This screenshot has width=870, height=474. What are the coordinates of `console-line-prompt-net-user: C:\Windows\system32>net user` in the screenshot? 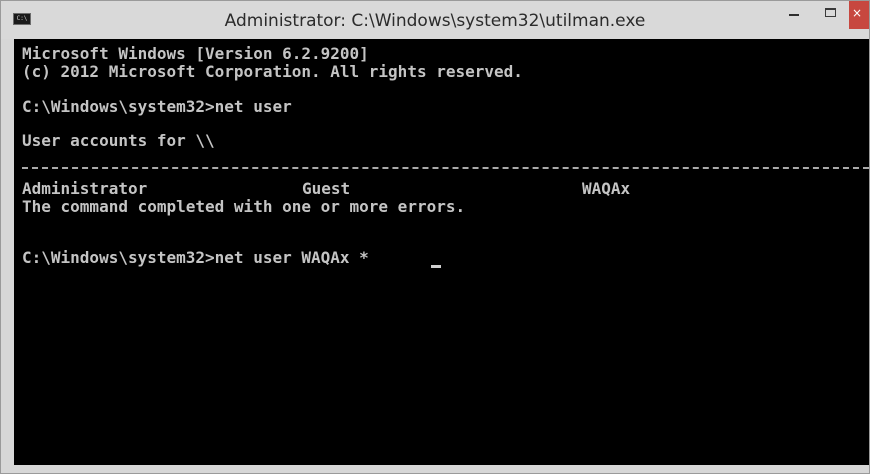 It's located at (157, 106).